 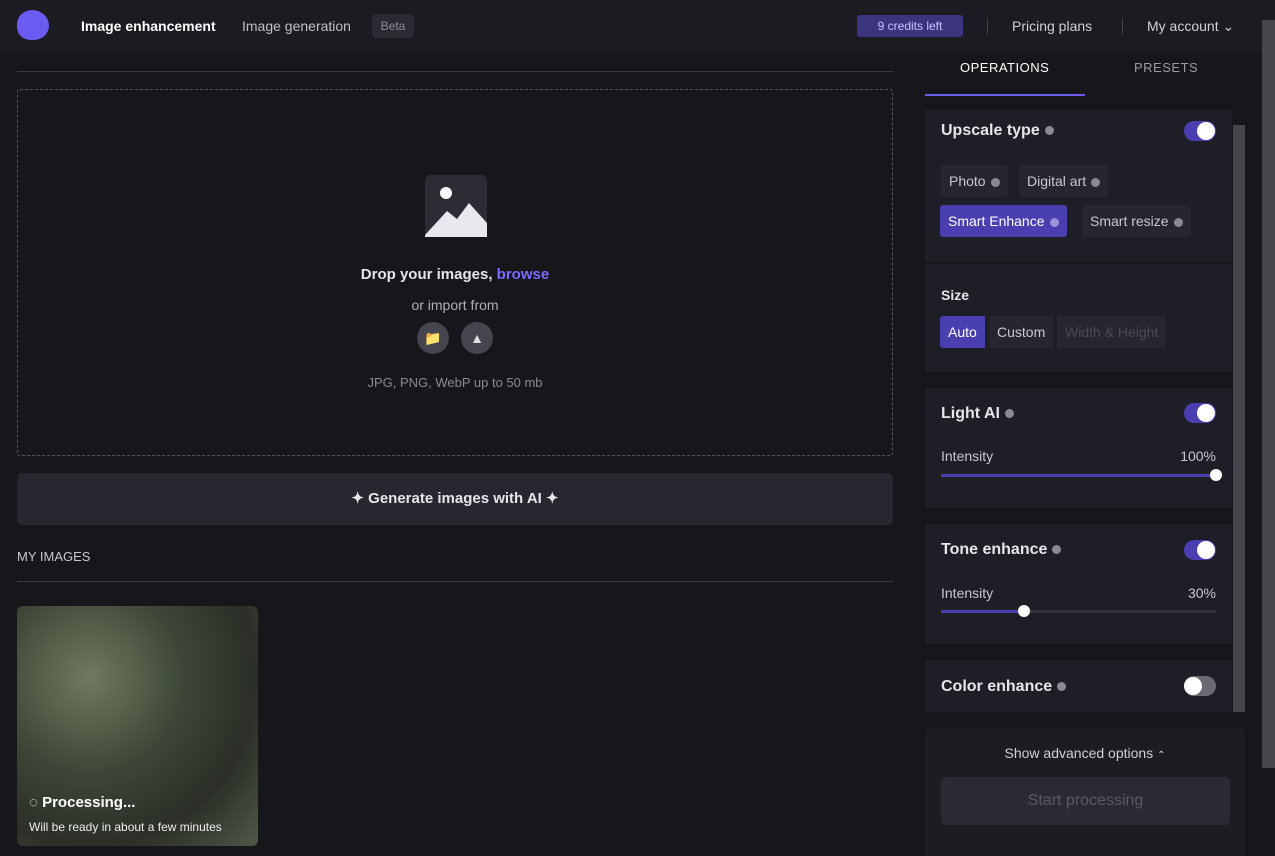 I want to click on size-auto: Auto, so click(x=962, y=332).